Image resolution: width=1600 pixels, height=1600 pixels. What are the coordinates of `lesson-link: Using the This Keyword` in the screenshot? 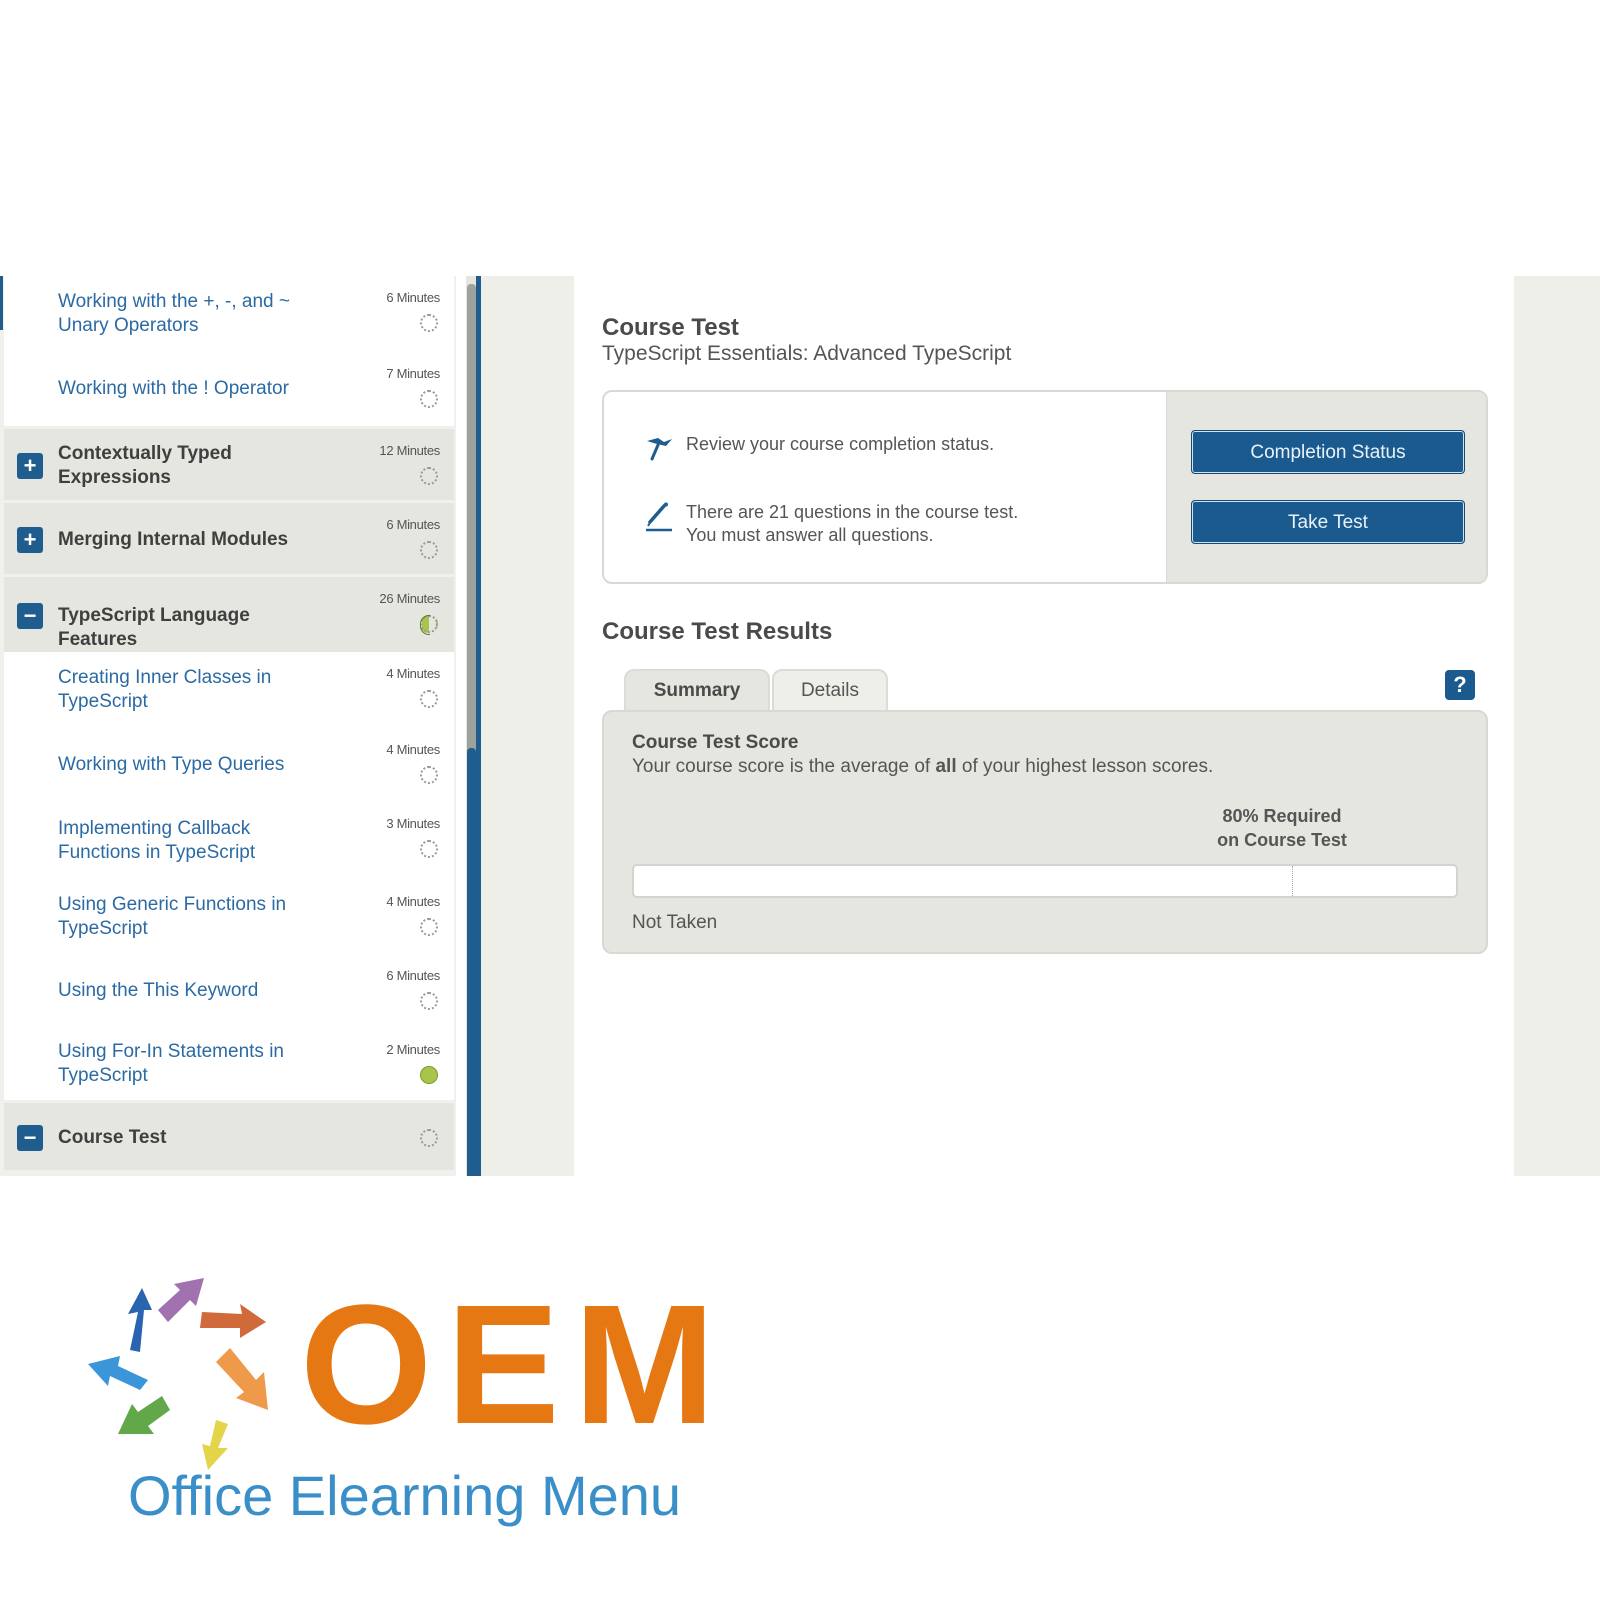 It's located at (188, 991).